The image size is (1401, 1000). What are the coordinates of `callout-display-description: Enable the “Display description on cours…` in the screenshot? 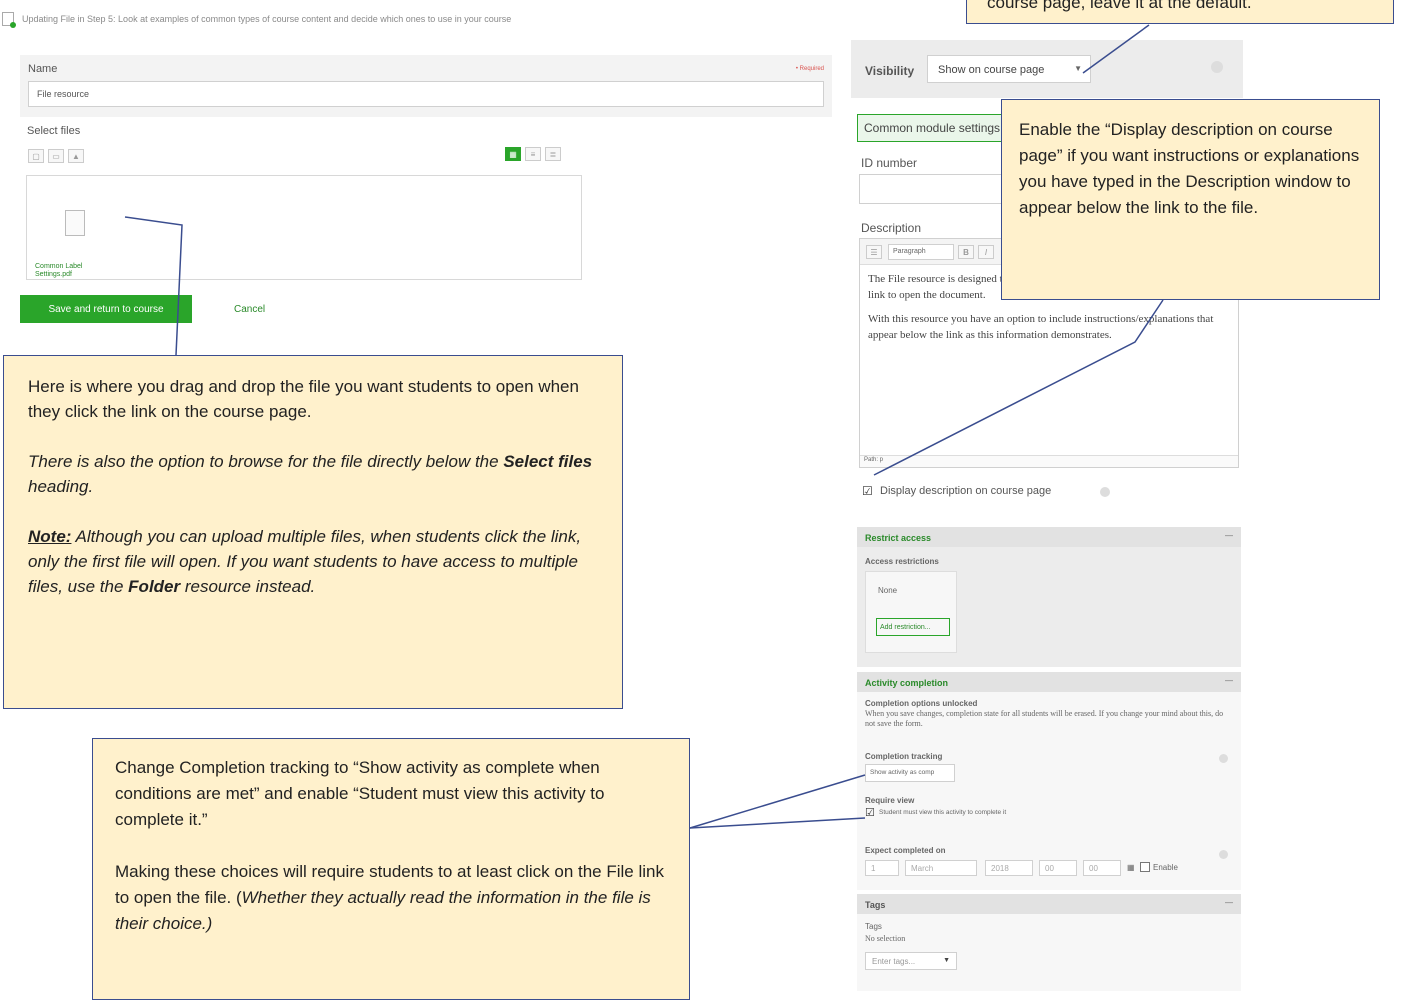 It's located at (1190, 199).